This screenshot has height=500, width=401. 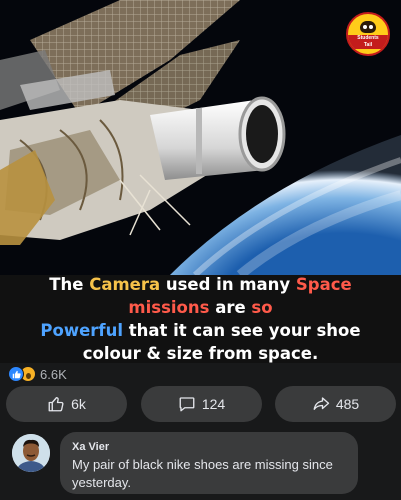 I want to click on logo-face-icon, so click(x=368, y=27).